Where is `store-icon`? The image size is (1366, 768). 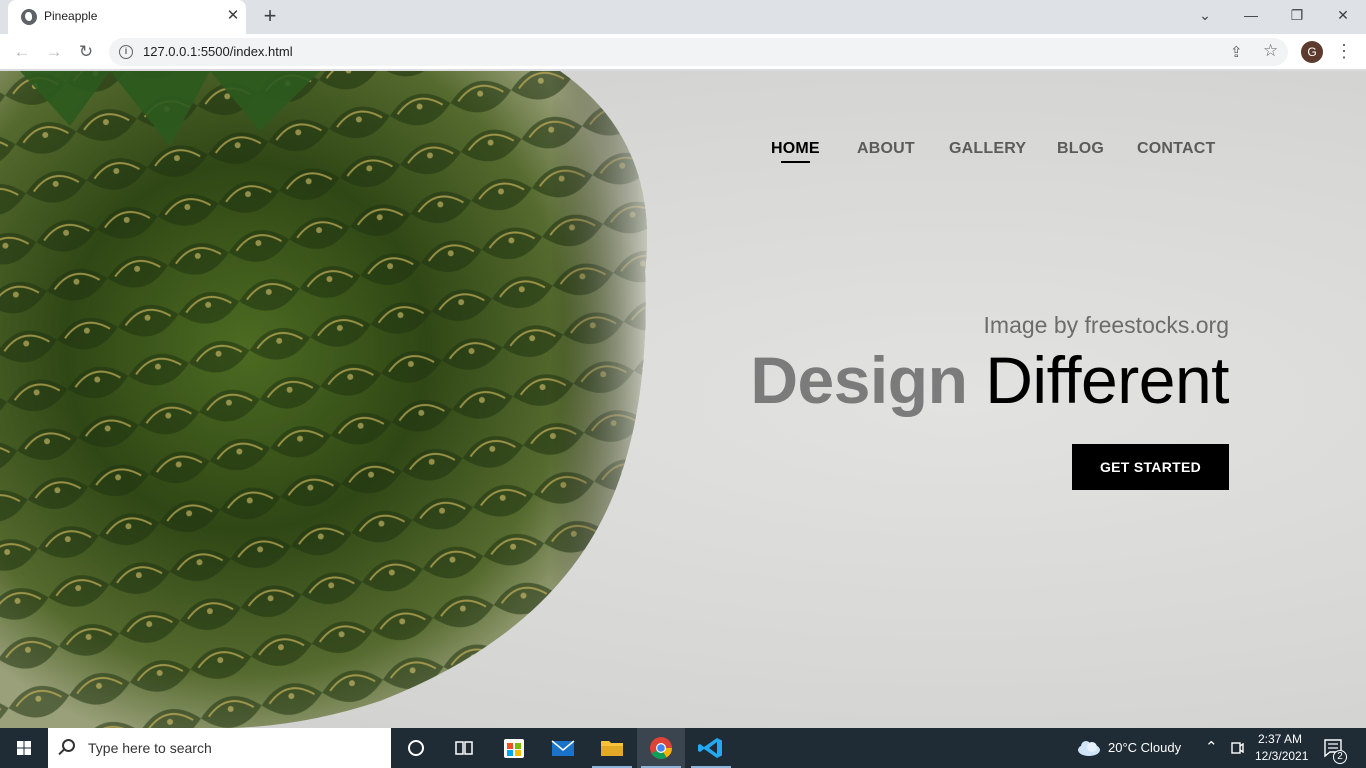
store-icon is located at coordinates (514, 748).